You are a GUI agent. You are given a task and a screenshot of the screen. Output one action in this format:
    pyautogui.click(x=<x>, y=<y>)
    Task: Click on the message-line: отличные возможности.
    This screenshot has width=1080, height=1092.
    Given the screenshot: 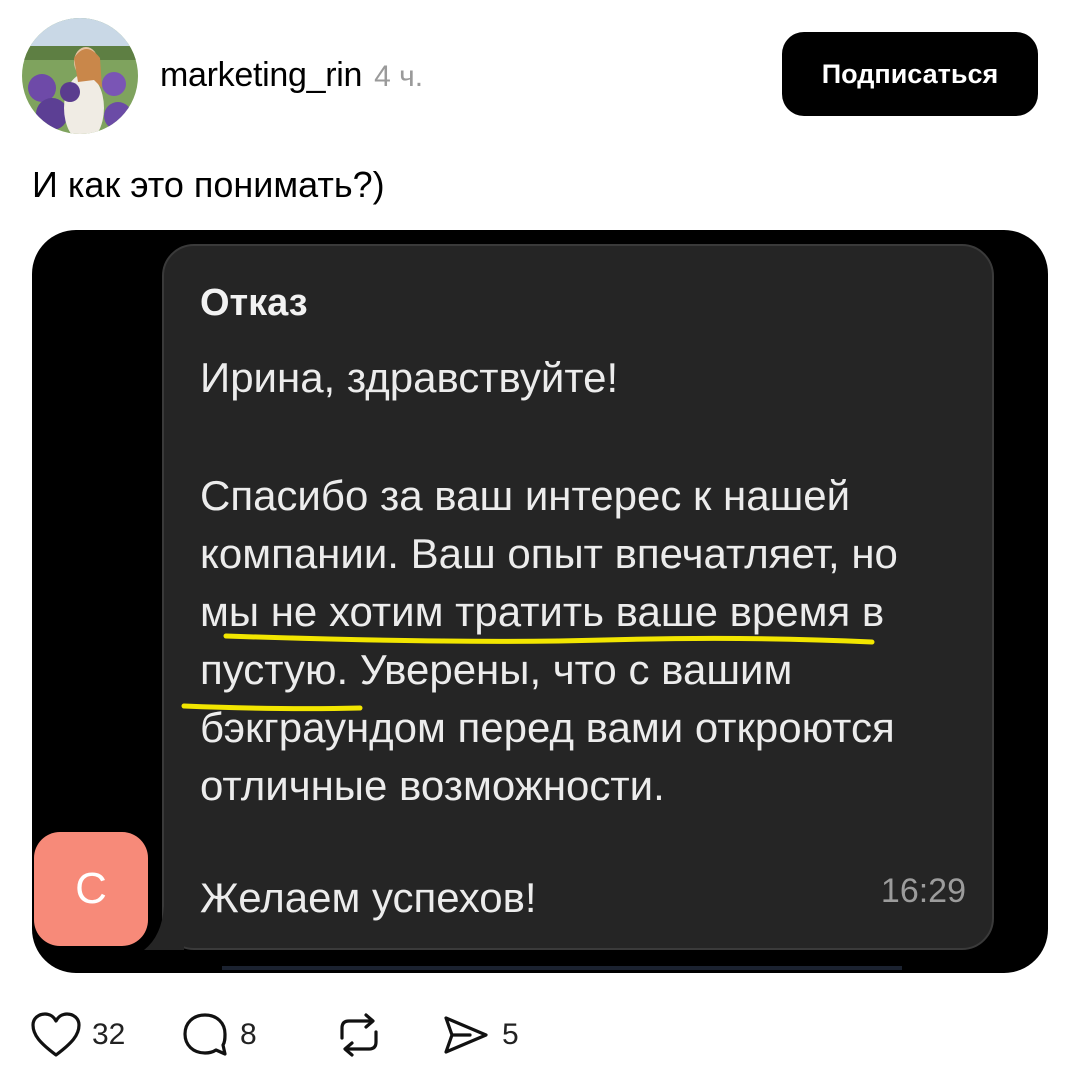 What is the action you would take?
    pyautogui.click(x=432, y=785)
    